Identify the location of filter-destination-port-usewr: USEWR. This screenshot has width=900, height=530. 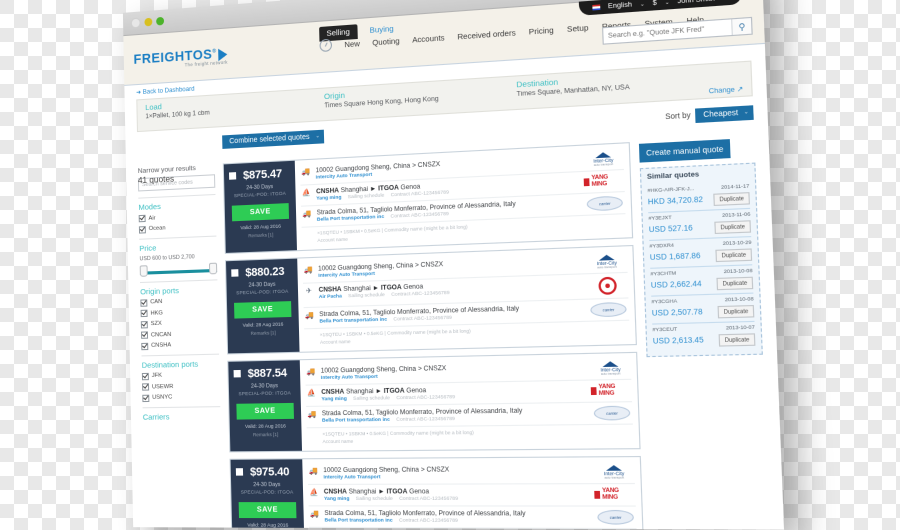
(181, 386).